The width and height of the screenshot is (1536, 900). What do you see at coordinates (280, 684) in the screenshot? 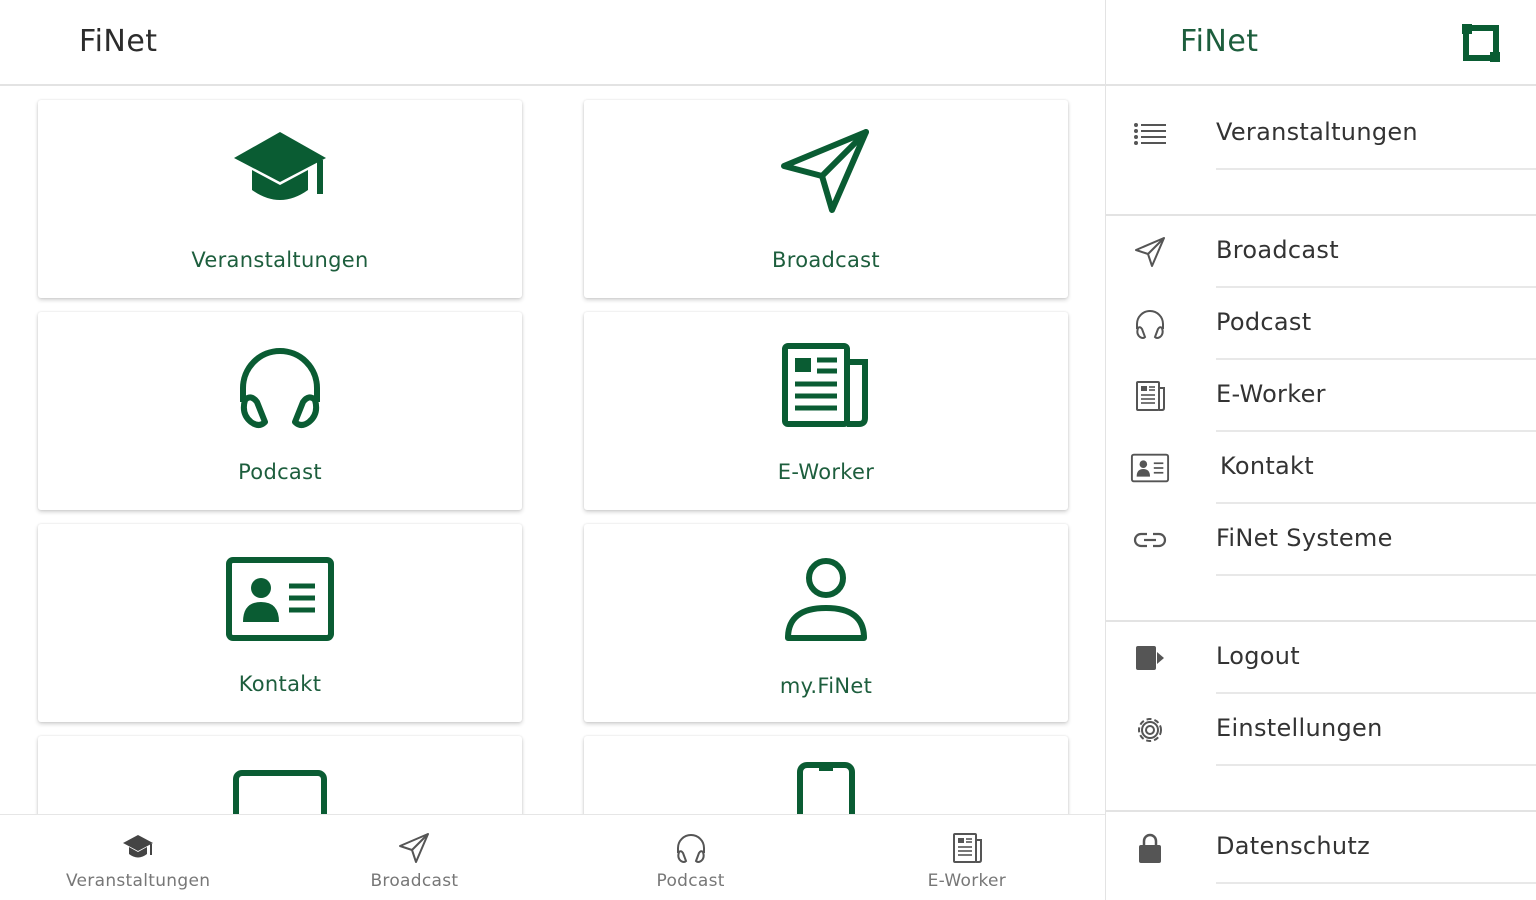
I see `card-label: Kontakt` at bounding box center [280, 684].